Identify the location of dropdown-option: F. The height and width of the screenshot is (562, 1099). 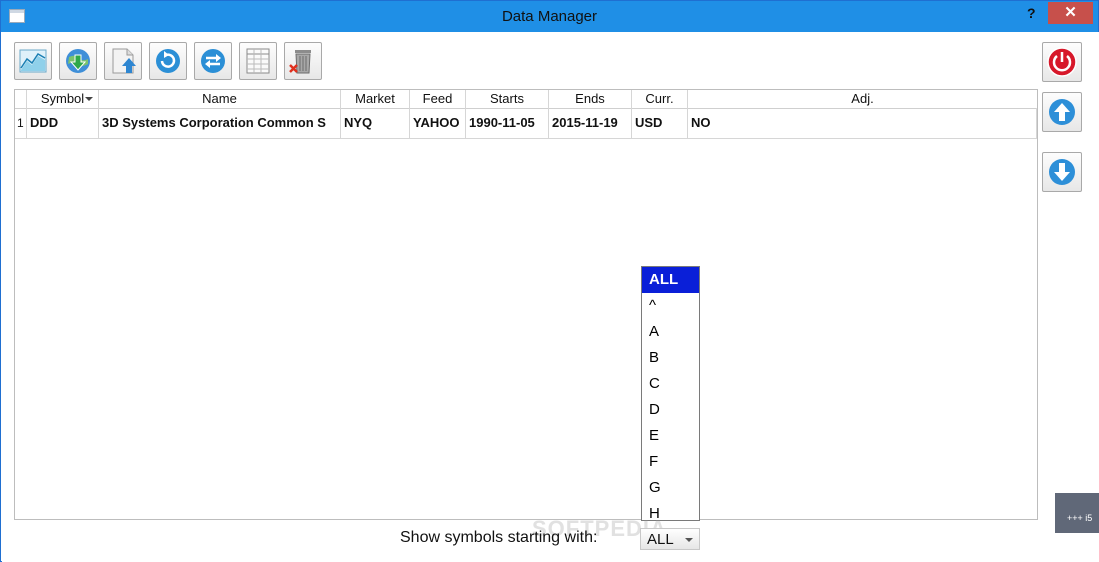
(670, 462).